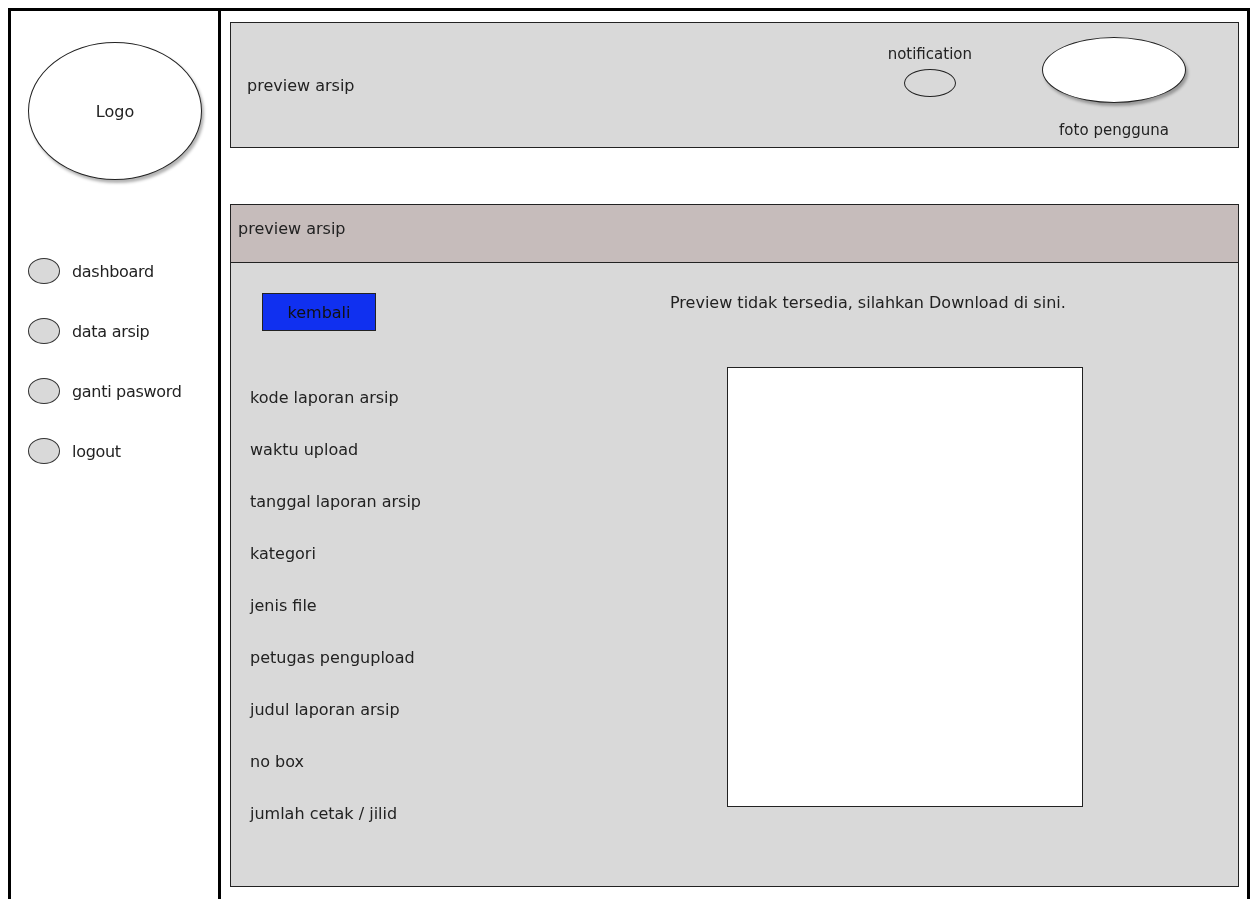 The image size is (1250, 899). I want to click on panel-title: preview arsip, so click(292, 228).